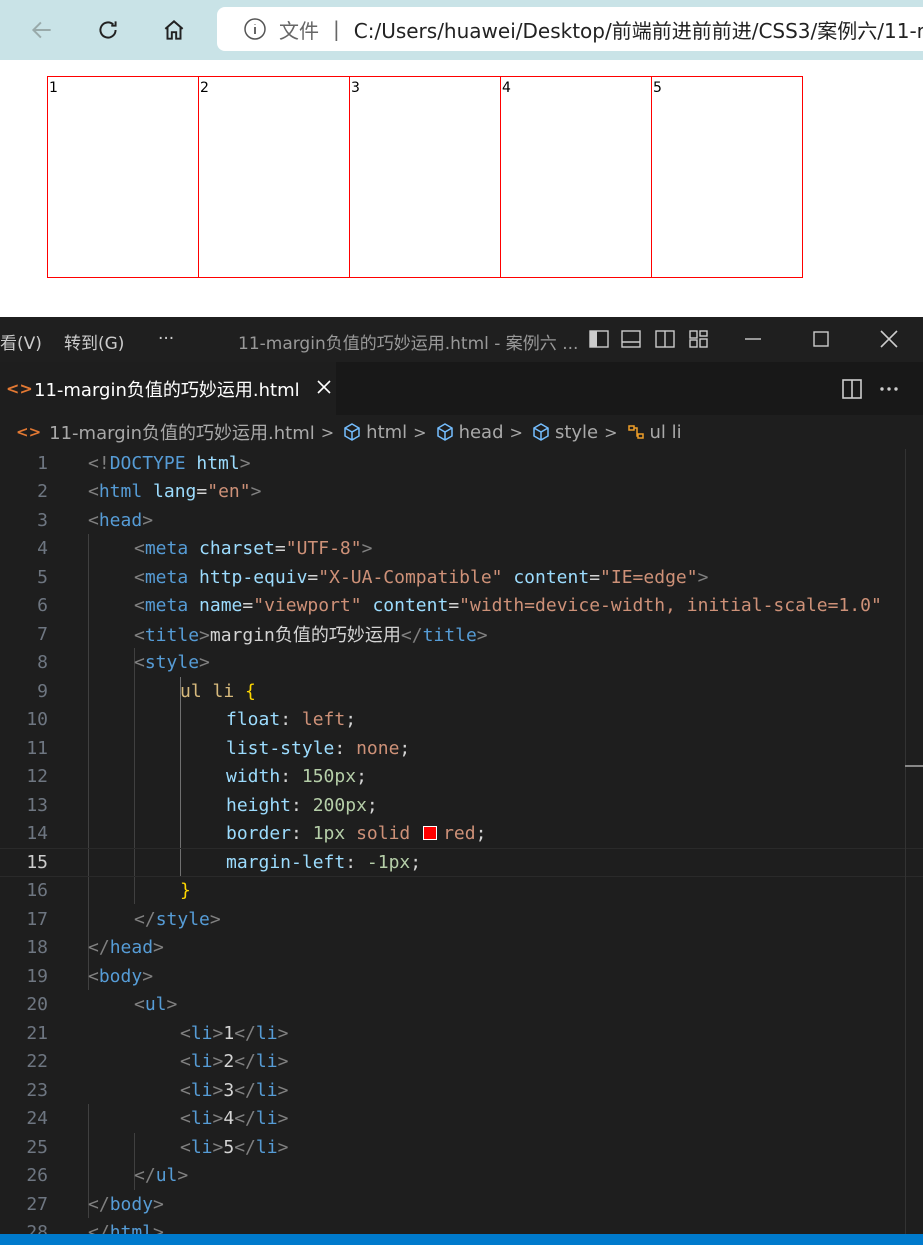  Describe the element at coordinates (42, 463) in the screenshot. I see `line-number: 1` at that location.